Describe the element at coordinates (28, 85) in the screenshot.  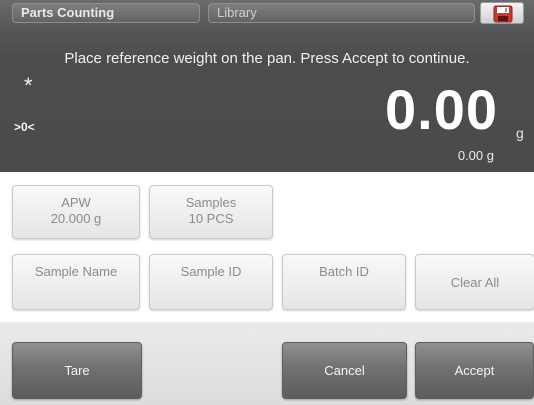
I see `stability-indicator: *` at that location.